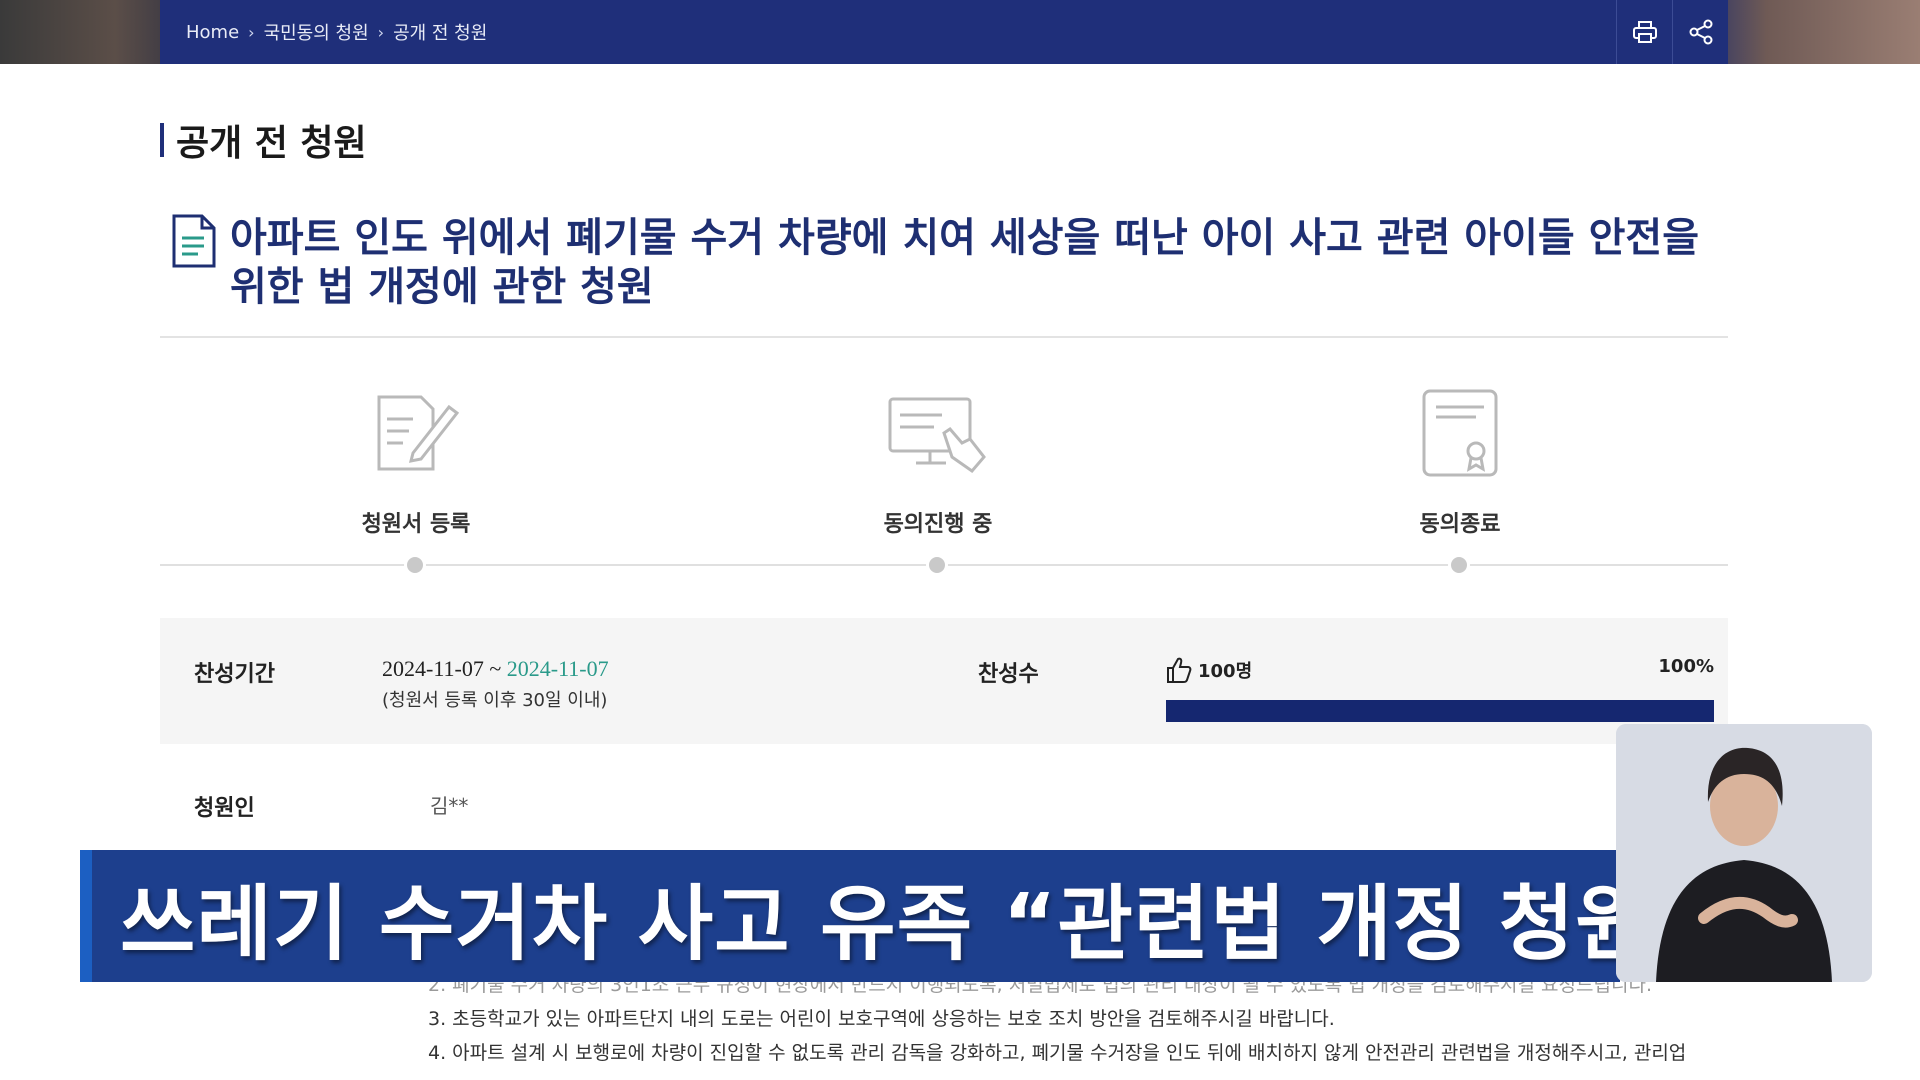 This screenshot has height=1080, width=1920. Describe the element at coordinates (416, 524) in the screenshot. I see `step-label: 청원서 등록` at that location.